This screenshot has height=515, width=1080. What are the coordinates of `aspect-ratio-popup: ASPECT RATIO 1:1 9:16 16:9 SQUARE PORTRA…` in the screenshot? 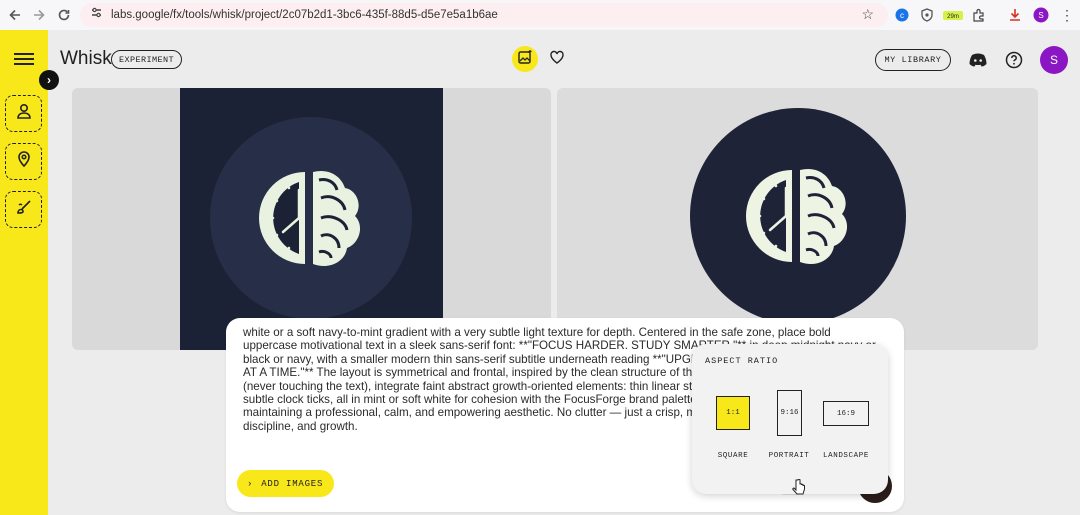 It's located at (790, 419).